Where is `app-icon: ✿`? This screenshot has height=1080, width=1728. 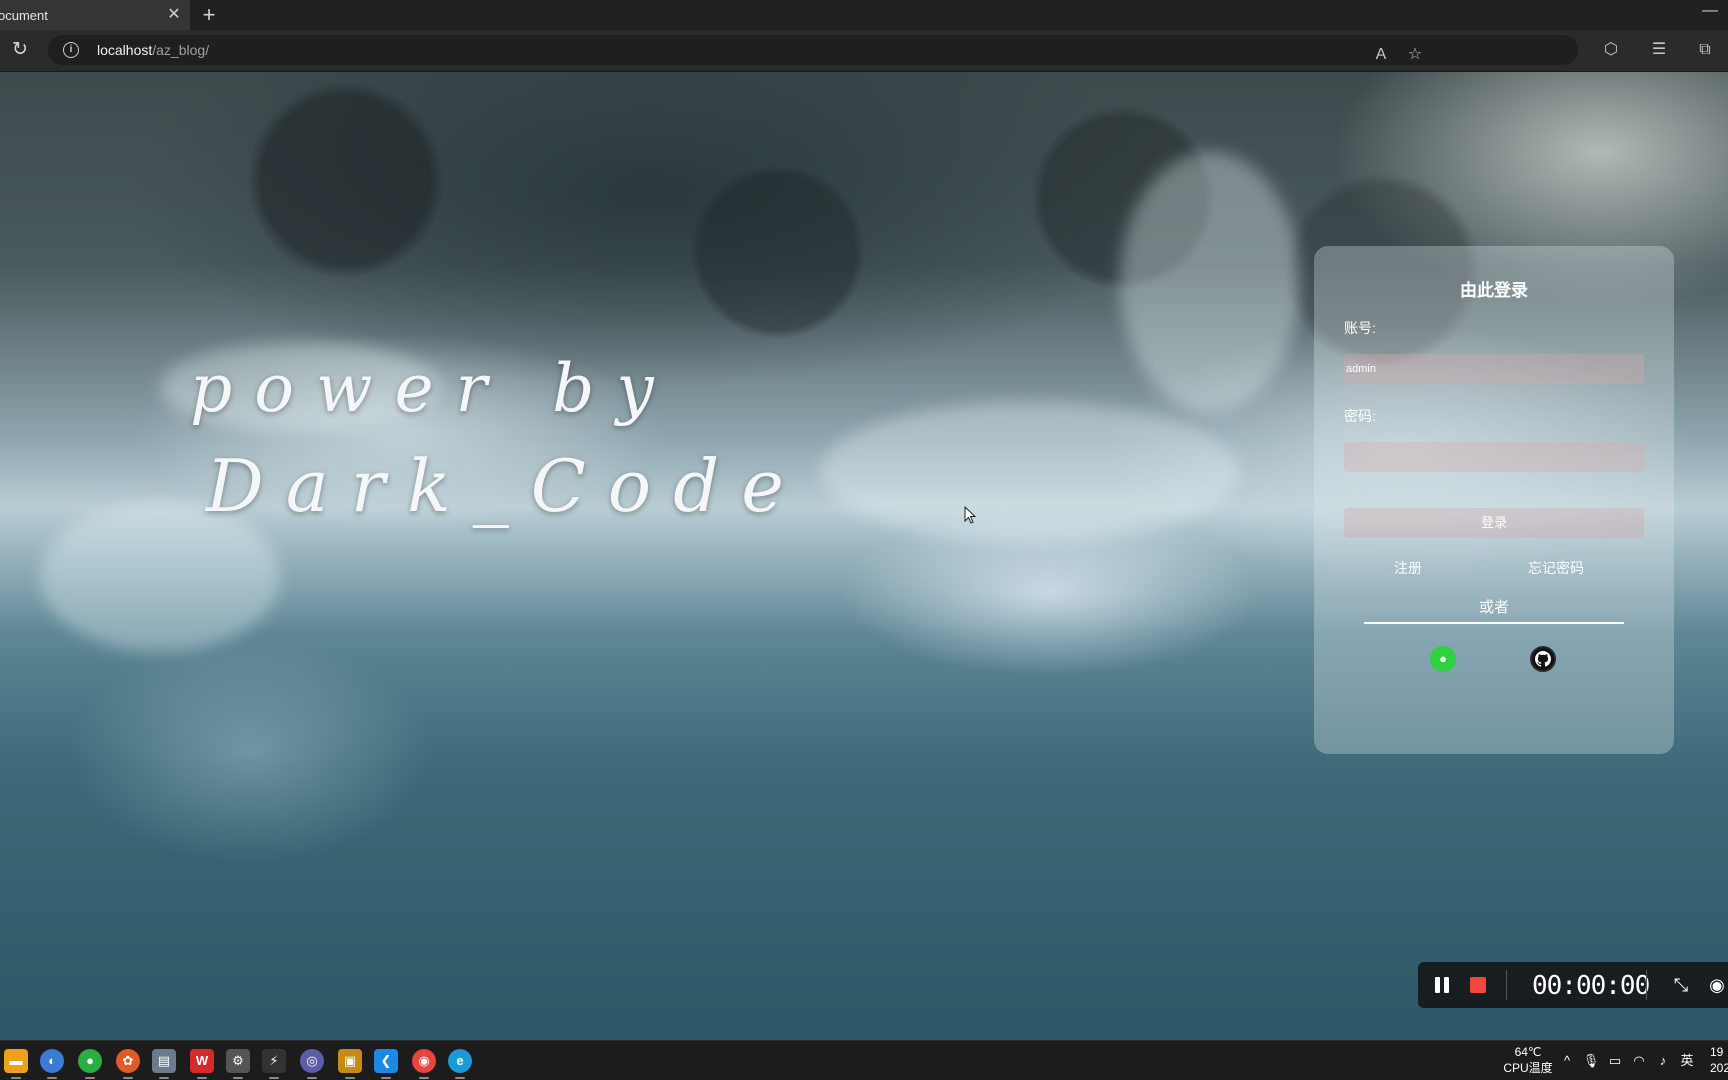
app-icon: ✿ is located at coordinates (128, 1064).